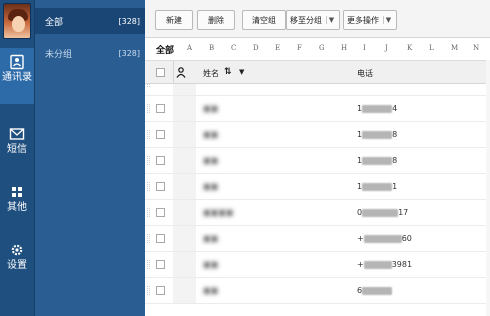 The height and width of the screenshot is (316, 490). What do you see at coordinates (317, 72) in the screenshot?
I see `table-header: 姓名 ⇅ ▼ 电话` at bounding box center [317, 72].